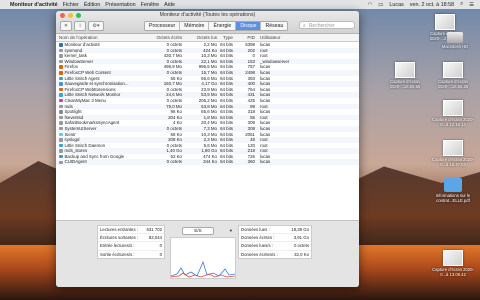 This screenshot has height=300, width=480. Describe the element at coordinates (258, 238) in the screenshot. I see `stat-label: Données écrites :` at that location.